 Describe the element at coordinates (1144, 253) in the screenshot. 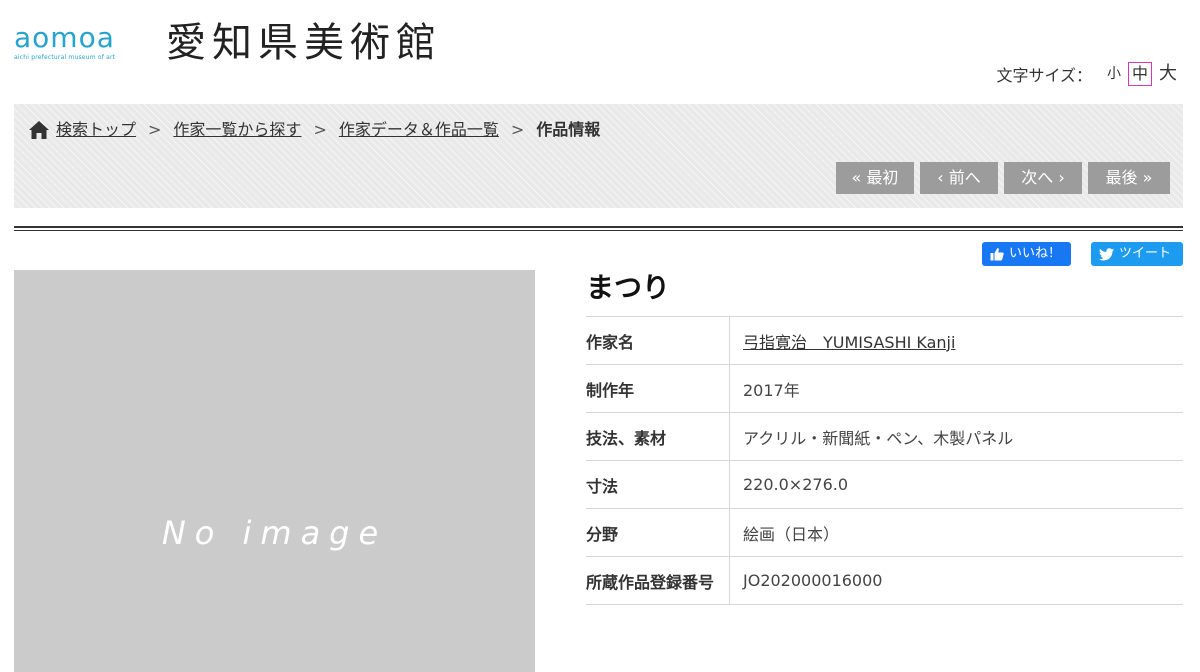

I see `tweet-label: ツイート` at that location.